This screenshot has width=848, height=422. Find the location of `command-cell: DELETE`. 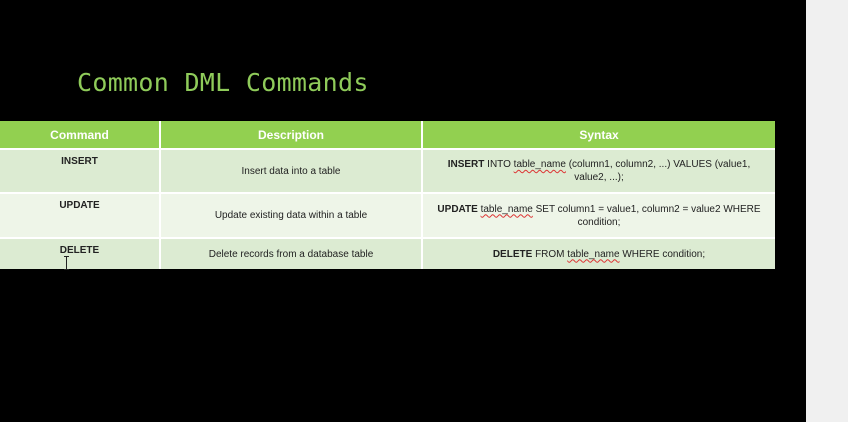

command-cell: DELETE is located at coordinates (80, 253).